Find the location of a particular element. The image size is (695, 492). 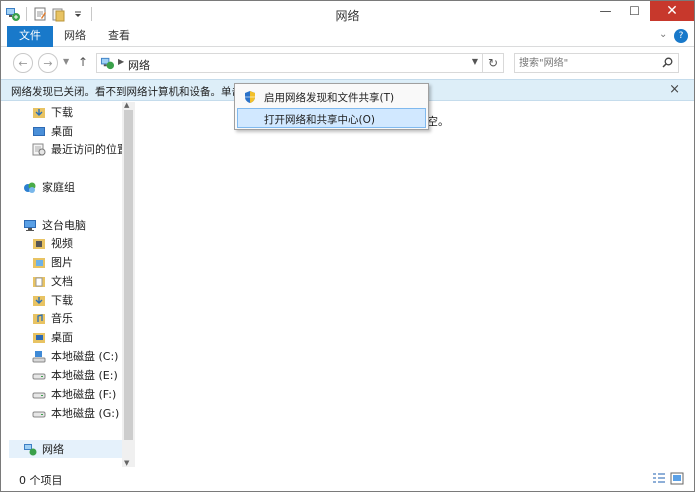

scrollbar-thumb is located at coordinates (128, 275).